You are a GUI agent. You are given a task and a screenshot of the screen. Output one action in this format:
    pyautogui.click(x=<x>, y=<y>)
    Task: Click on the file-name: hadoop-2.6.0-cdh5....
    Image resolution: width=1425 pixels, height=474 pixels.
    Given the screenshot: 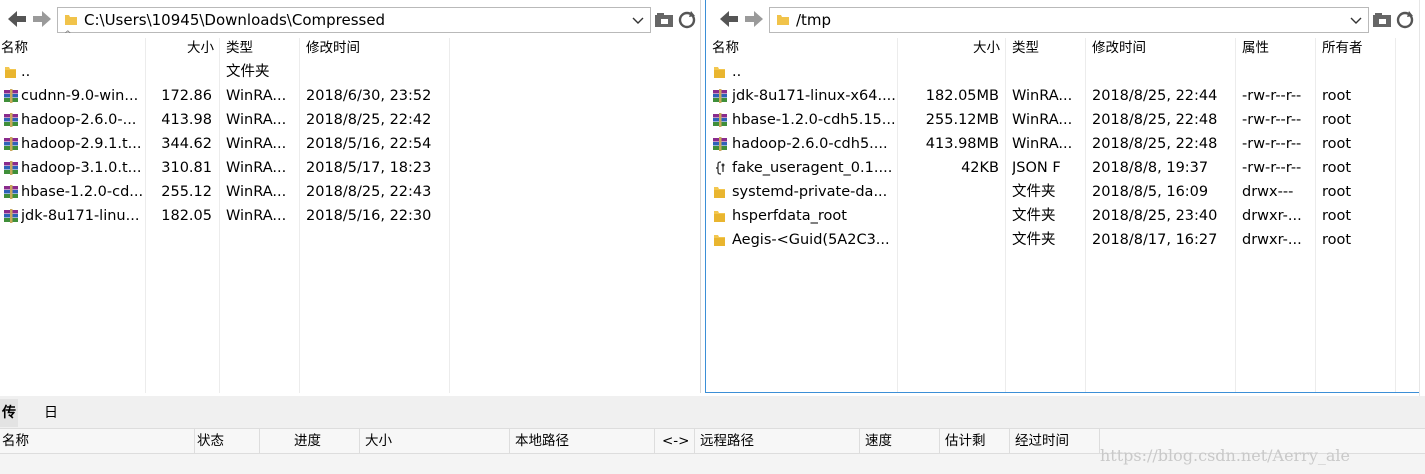 What is the action you would take?
    pyautogui.click(x=810, y=144)
    